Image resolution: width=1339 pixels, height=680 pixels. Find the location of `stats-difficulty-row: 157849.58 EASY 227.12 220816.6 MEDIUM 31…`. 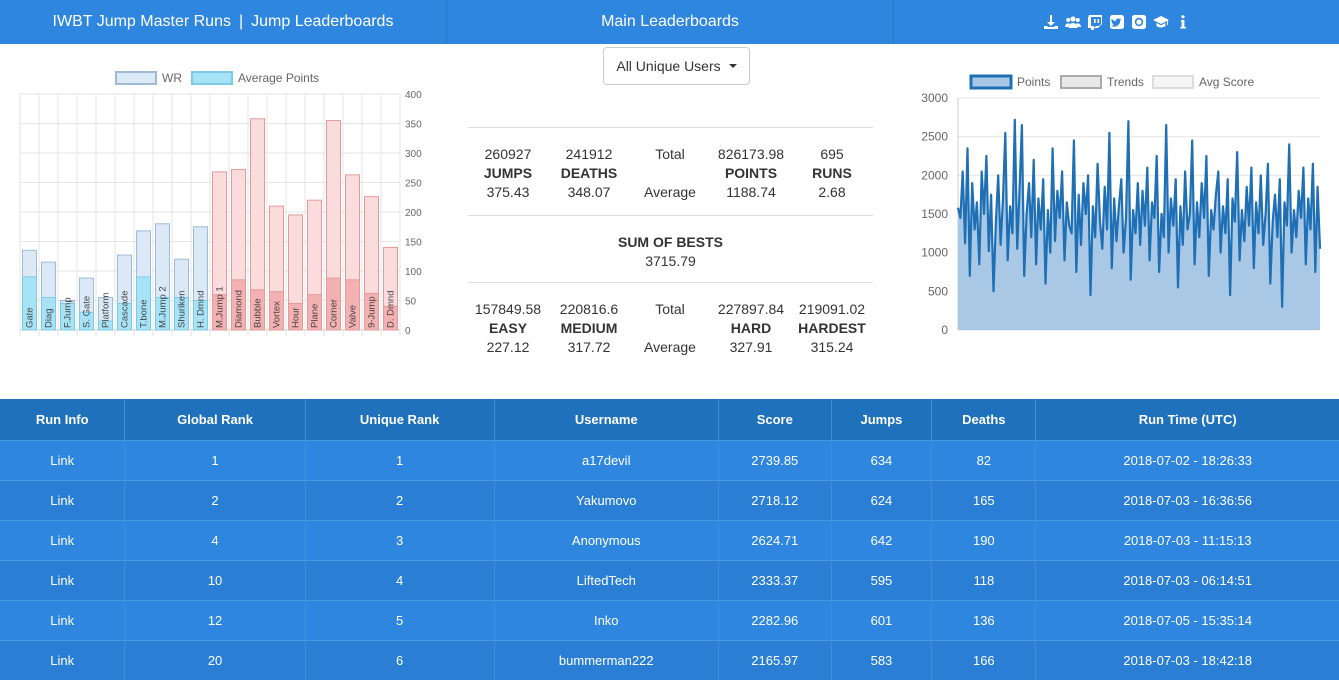

stats-difficulty-row: 157849.58 EASY 227.12 220816.6 MEDIUM 31… is located at coordinates (670, 326).